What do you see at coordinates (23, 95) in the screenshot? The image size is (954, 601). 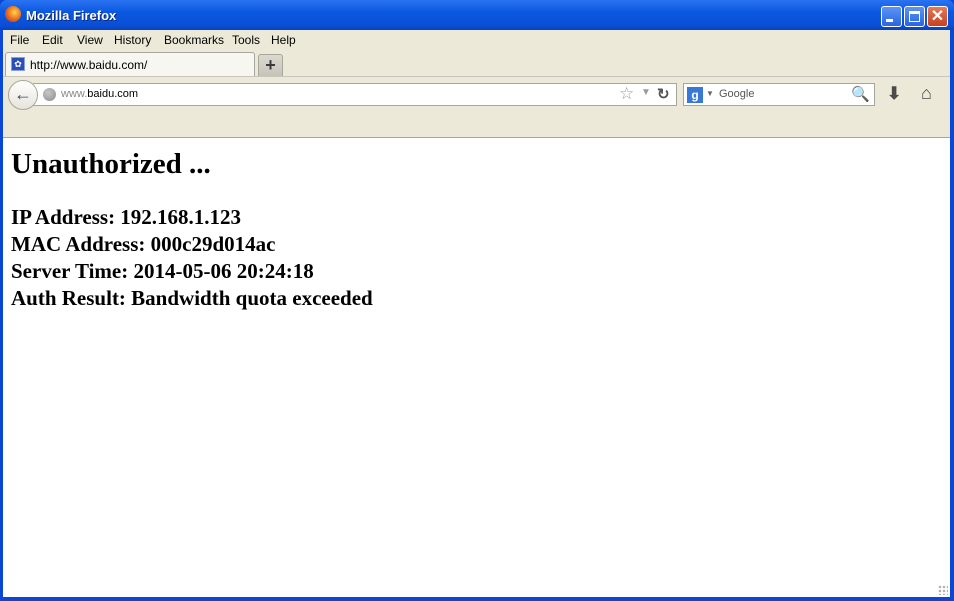 I see `back-button: ←` at bounding box center [23, 95].